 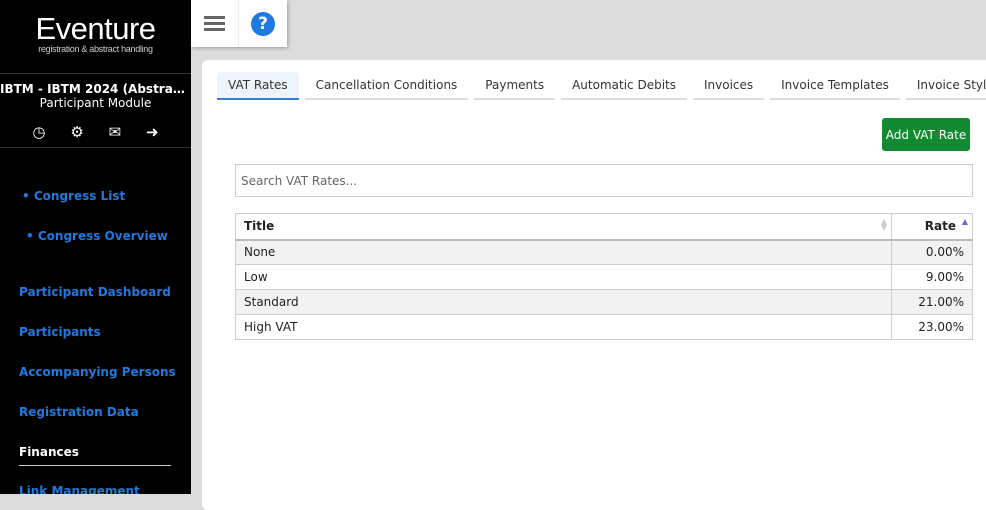 I want to click on table-row: High VAT 23.00%, so click(x=604, y=327).